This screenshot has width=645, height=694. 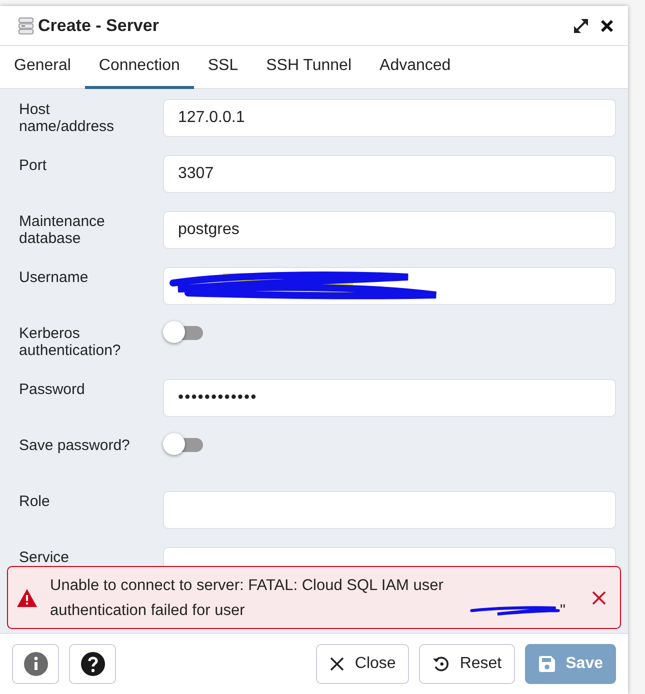 What do you see at coordinates (247, 598) in the screenshot?
I see `error-message: Unable to connect to server: FATAL: Cloud SQL IAM user authentication failed for user` at bounding box center [247, 598].